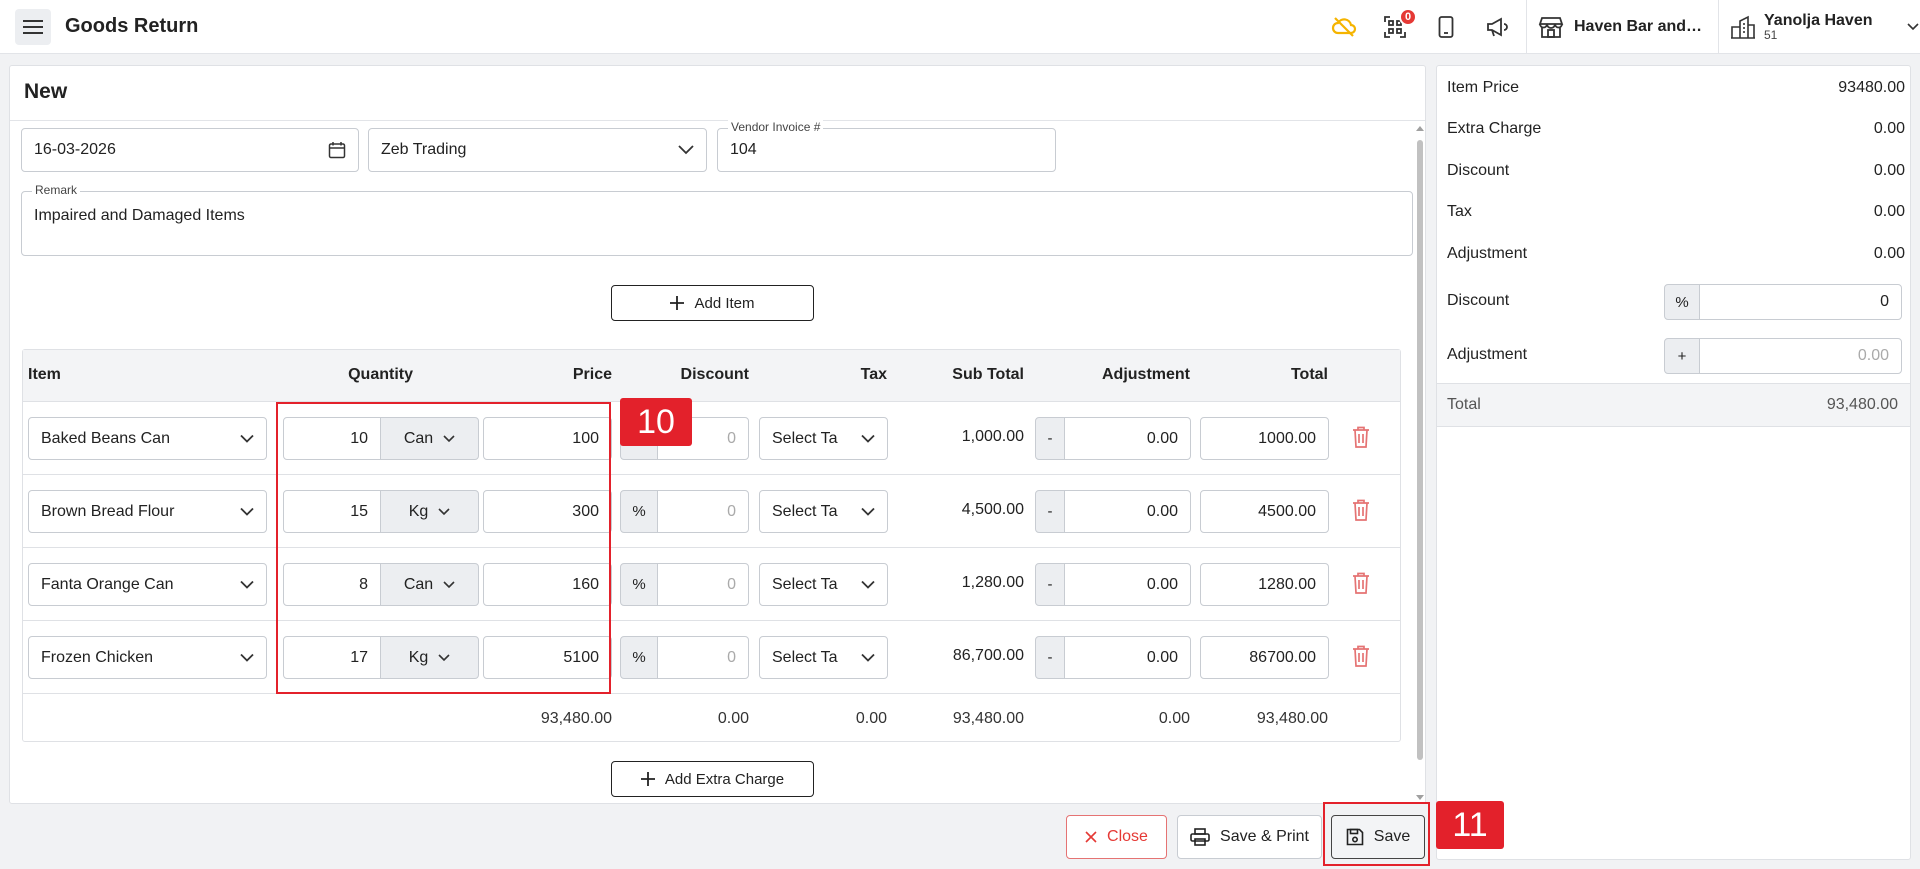 This screenshot has height=869, width=1920. Describe the element at coordinates (132, 26) in the screenshot. I see `page-title: Goods Return` at that location.